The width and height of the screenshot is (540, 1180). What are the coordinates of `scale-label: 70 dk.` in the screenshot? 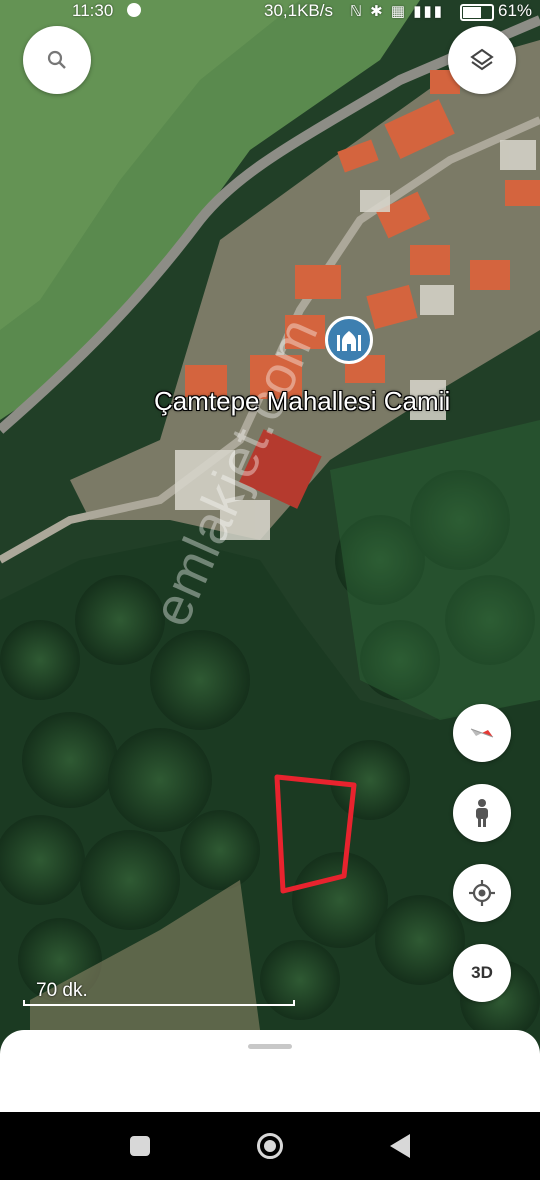 It's located at (62, 990).